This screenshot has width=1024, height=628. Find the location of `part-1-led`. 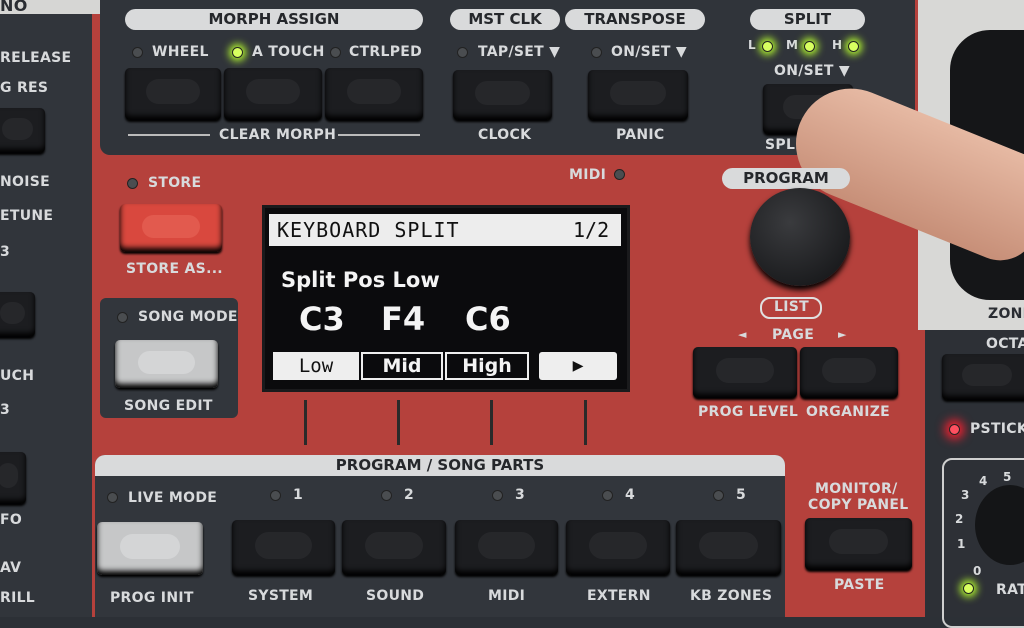

part-1-led is located at coordinates (275, 495).